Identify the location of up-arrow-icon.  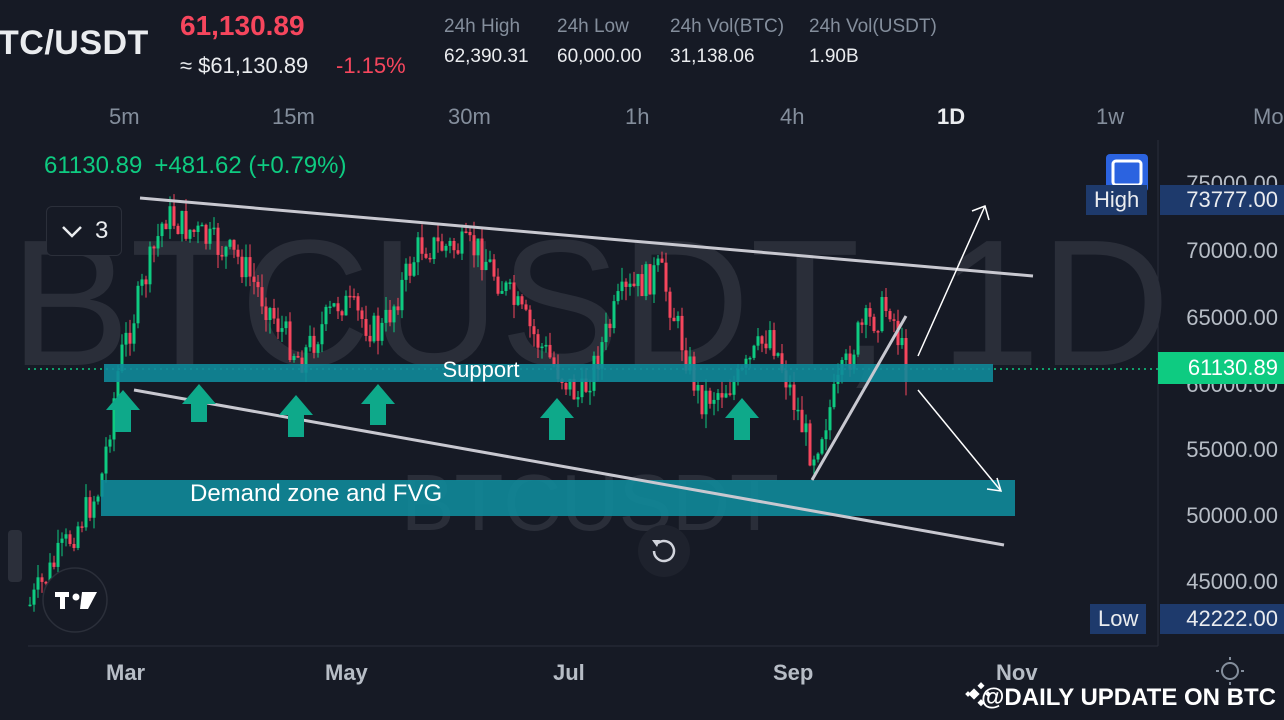
(742, 419).